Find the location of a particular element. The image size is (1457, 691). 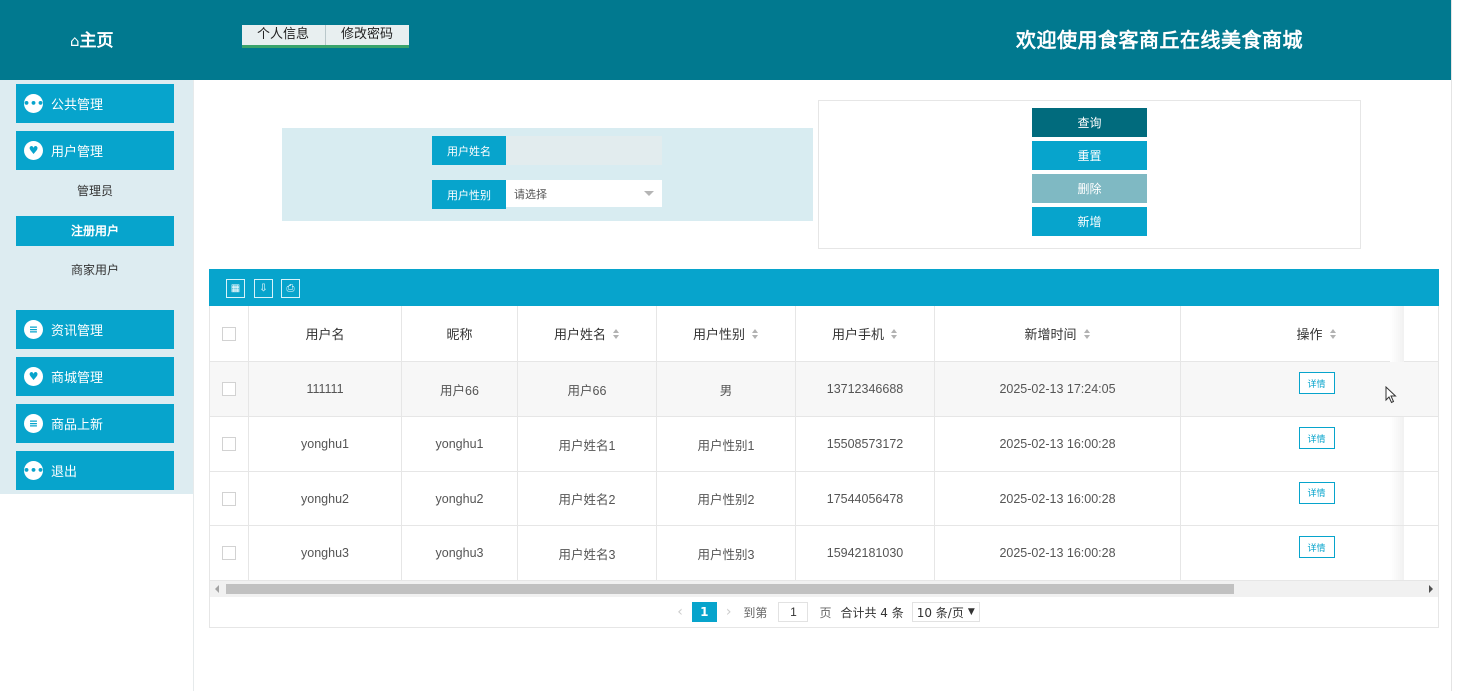

col-phone: 用户手机 is located at coordinates (865, 333).